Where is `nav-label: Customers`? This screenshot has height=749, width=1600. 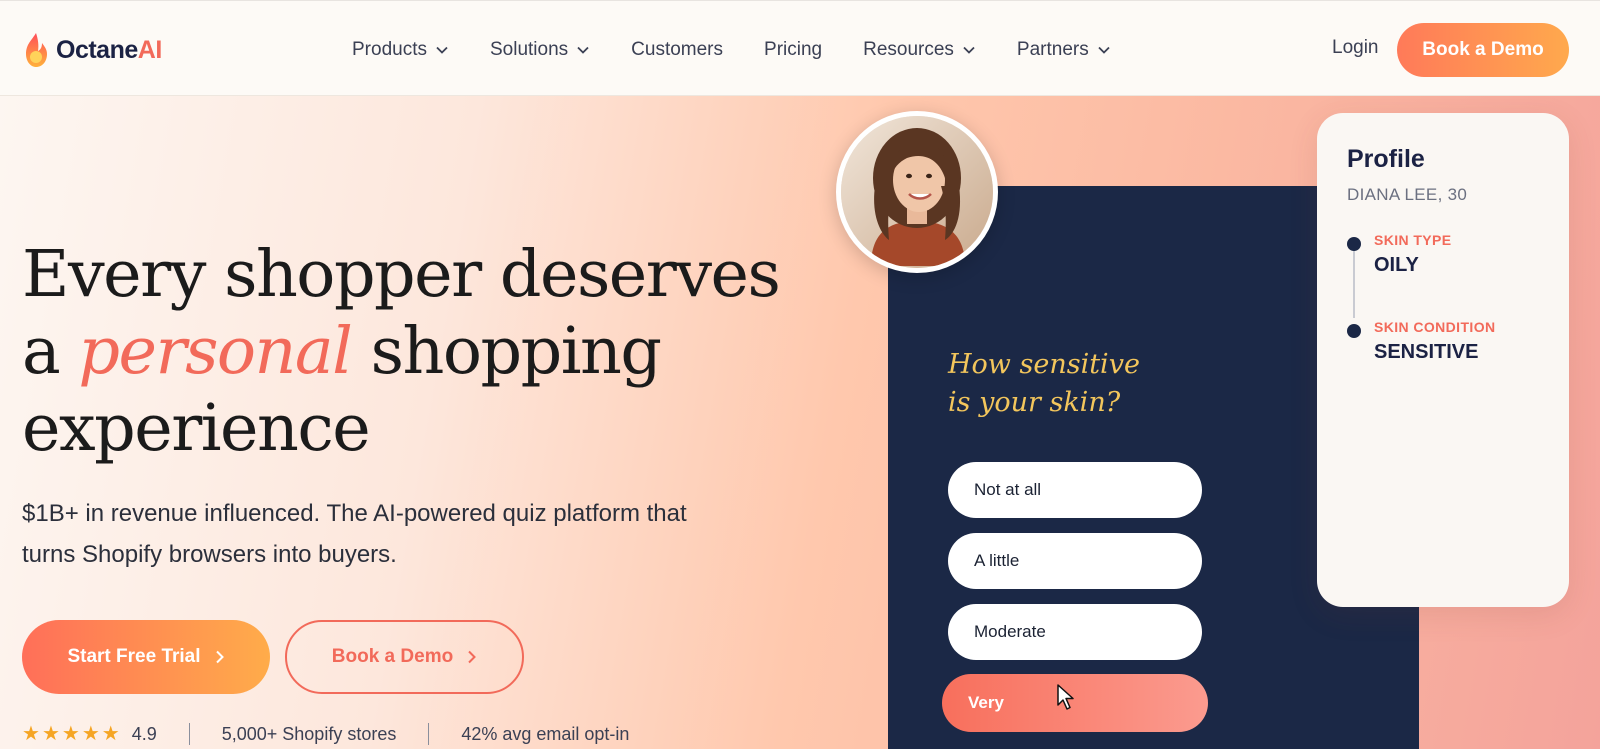
nav-label: Customers is located at coordinates (677, 49).